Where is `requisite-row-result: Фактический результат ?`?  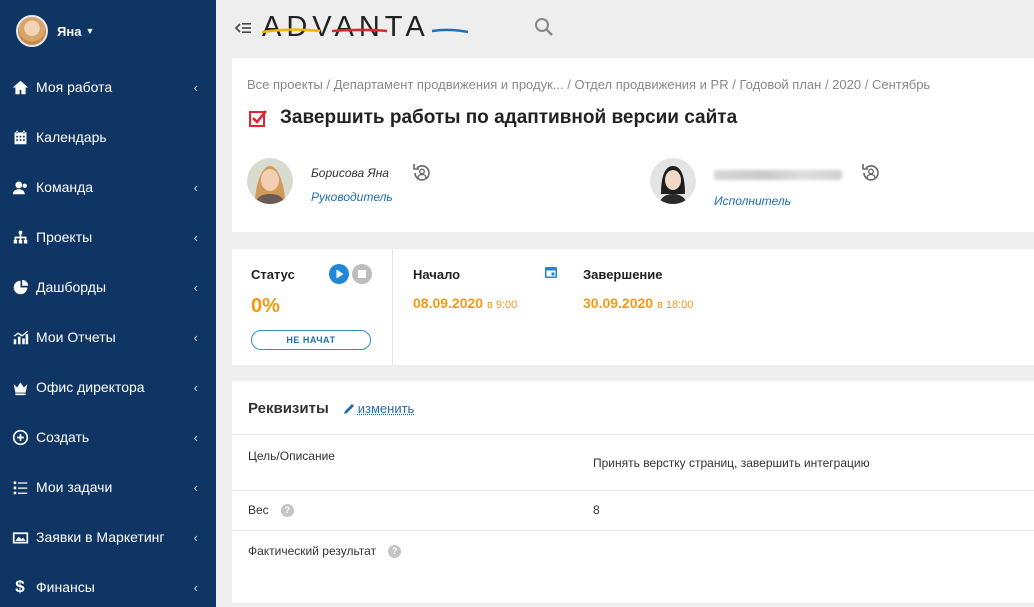 requisite-row-result: Фактический результат ? is located at coordinates (633, 566).